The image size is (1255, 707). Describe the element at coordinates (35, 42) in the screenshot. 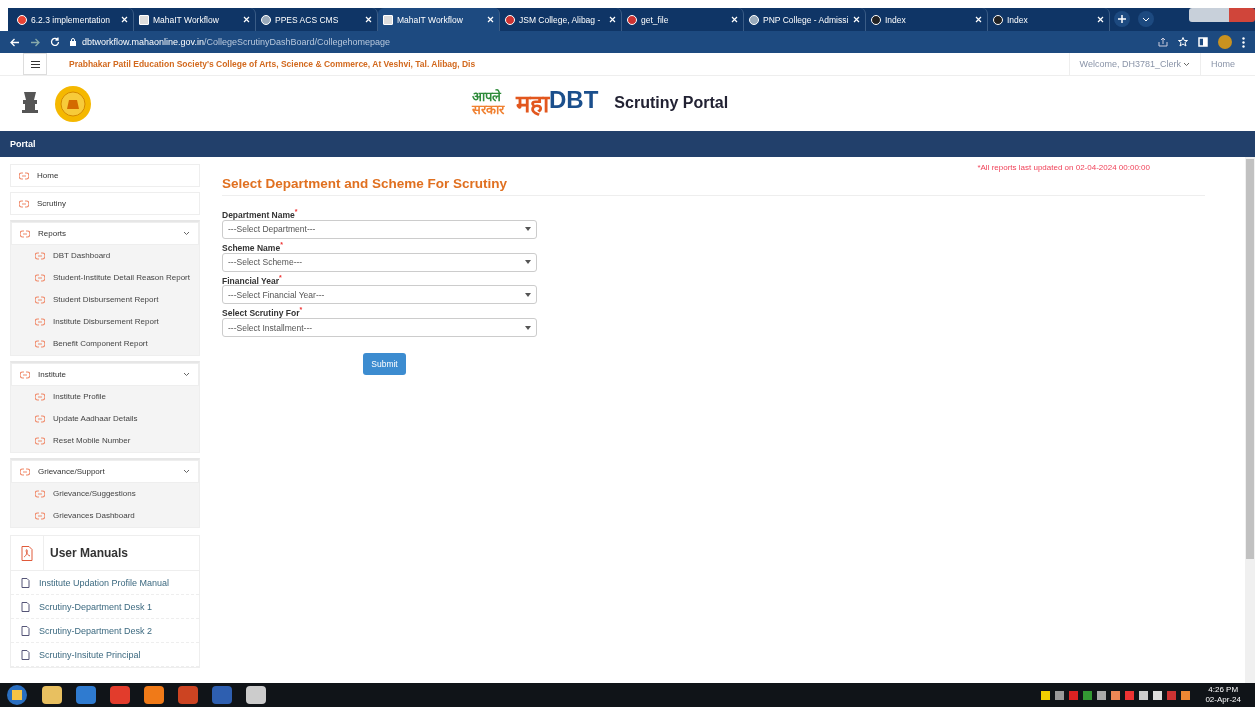

I see `forward-icon` at that location.